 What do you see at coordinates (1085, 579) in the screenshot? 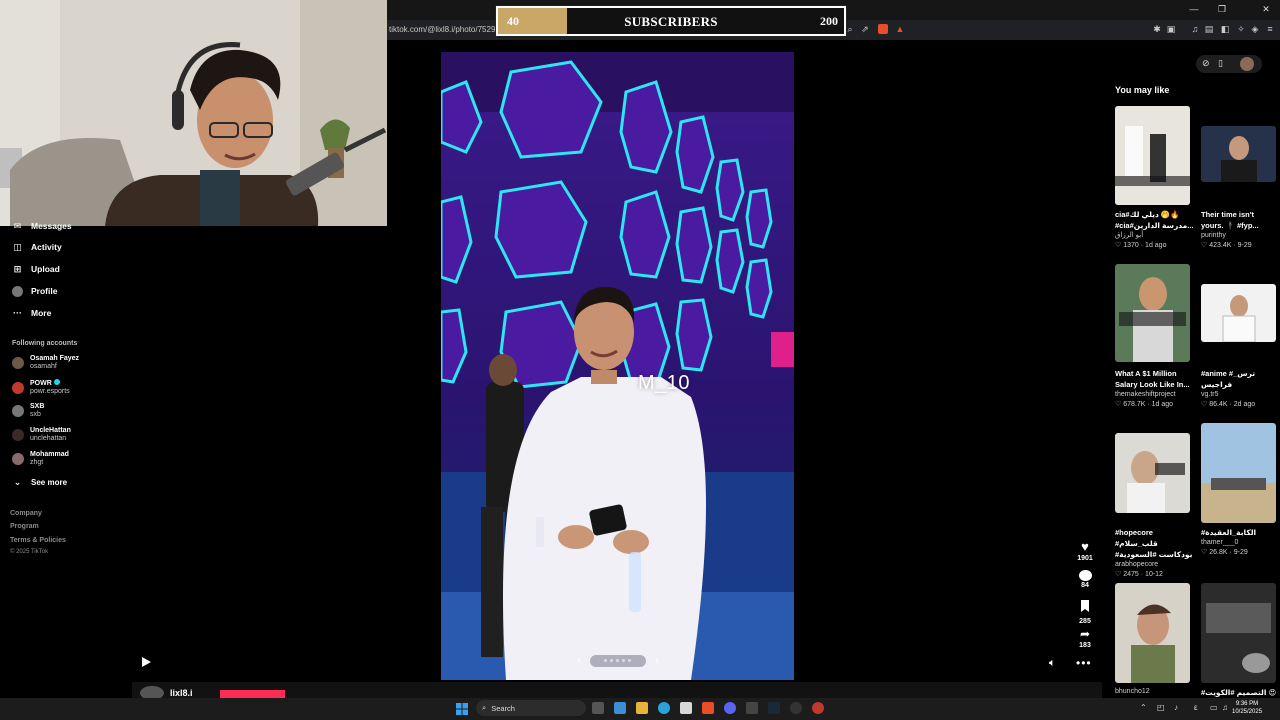
I see `comment-button: 84` at bounding box center [1085, 579].